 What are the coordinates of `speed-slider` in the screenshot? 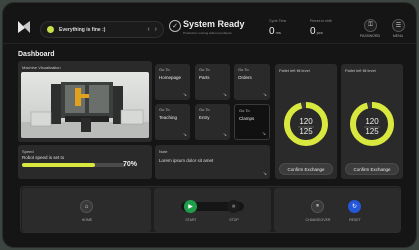 It's located at (74, 165).